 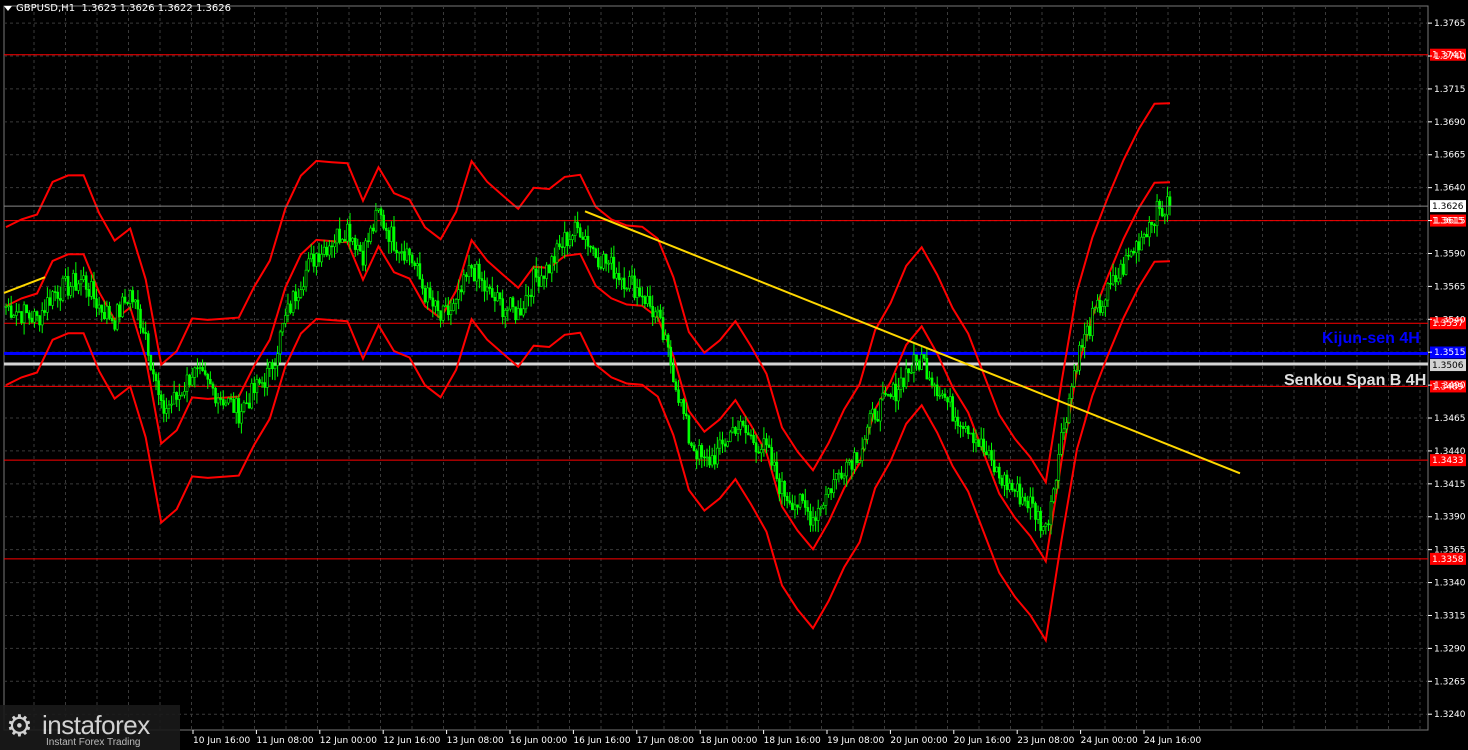 What do you see at coordinates (1450, 123) in the screenshot?
I see `price-tick-label: 1.3690` at bounding box center [1450, 123].